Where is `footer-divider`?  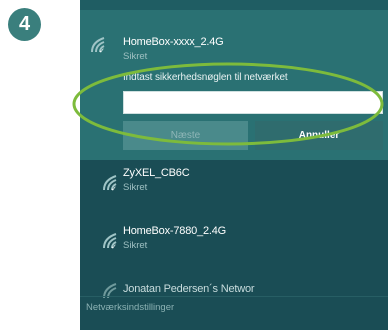 footer-divider is located at coordinates (234, 296).